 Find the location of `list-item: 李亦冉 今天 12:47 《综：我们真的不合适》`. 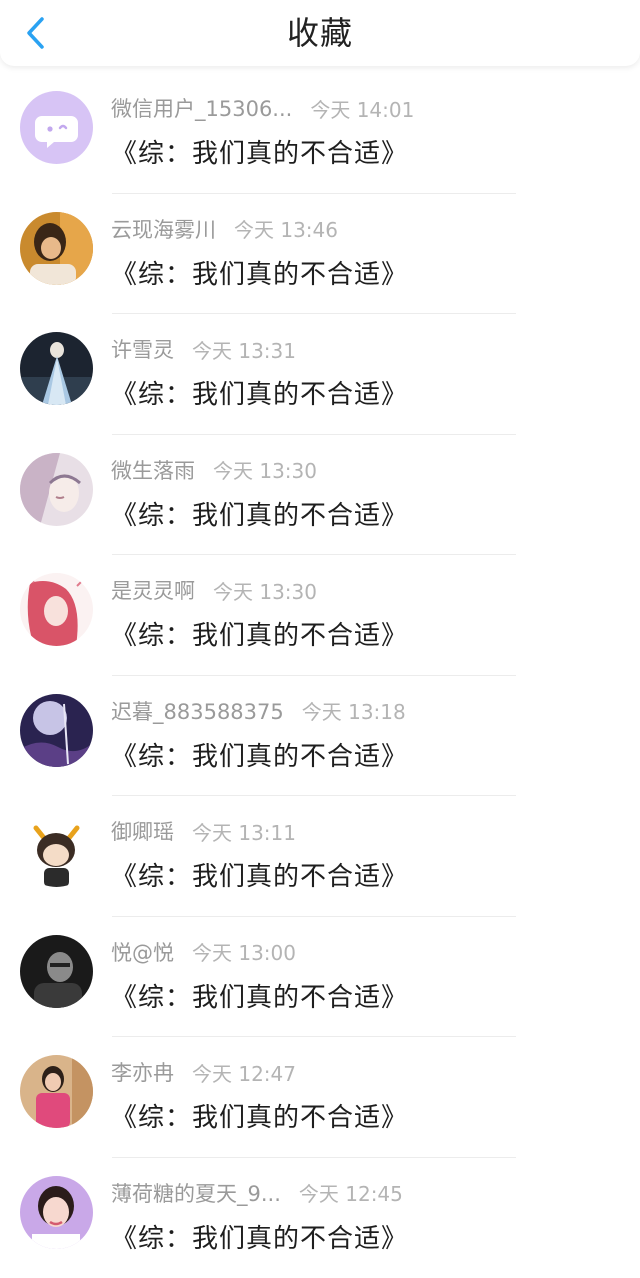

list-item: 李亦冉 今天 12:47 《综：我们真的不合适》 is located at coordinates (320, 1097).